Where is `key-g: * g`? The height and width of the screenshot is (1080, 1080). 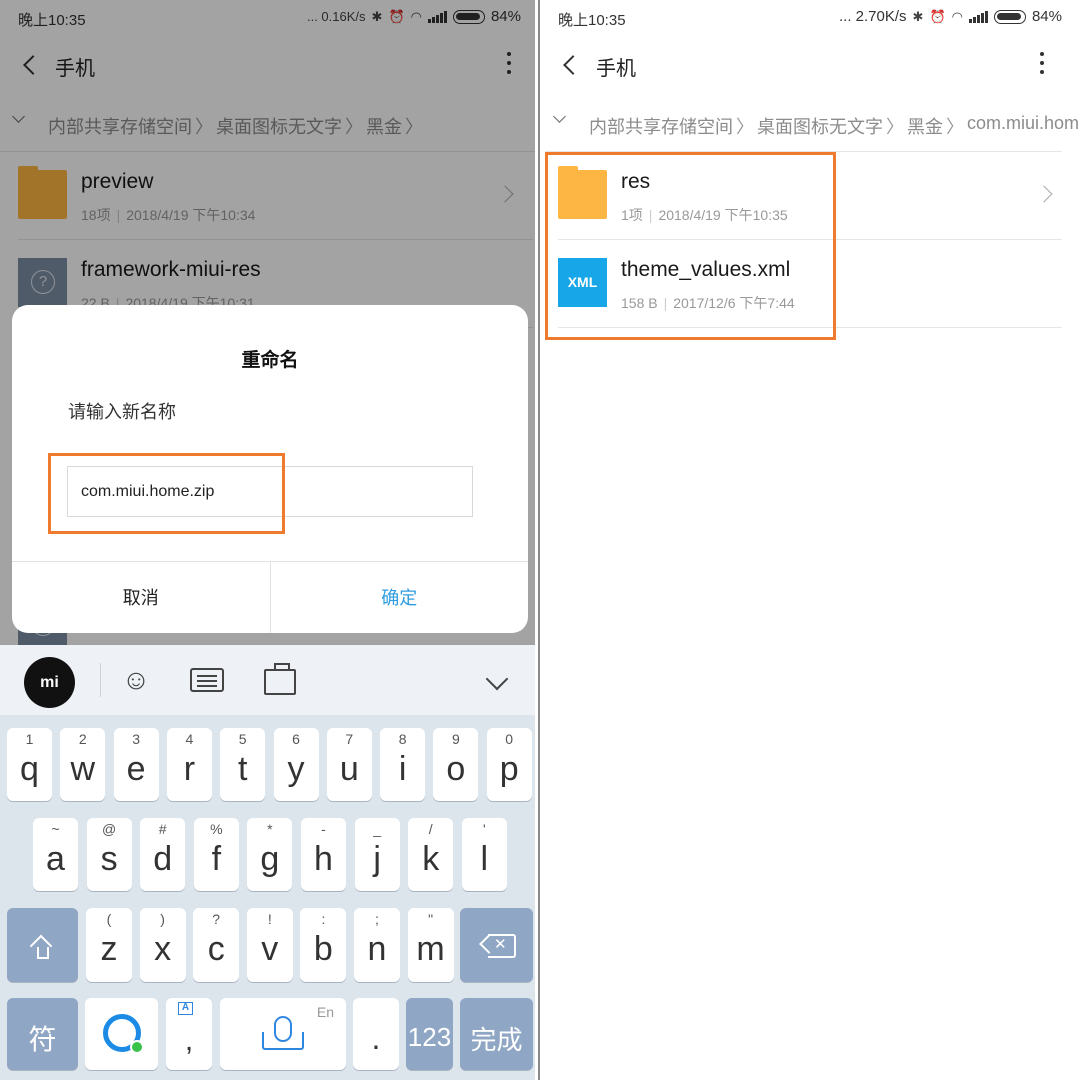
key-g: * g is located at coordinates (270, 854).